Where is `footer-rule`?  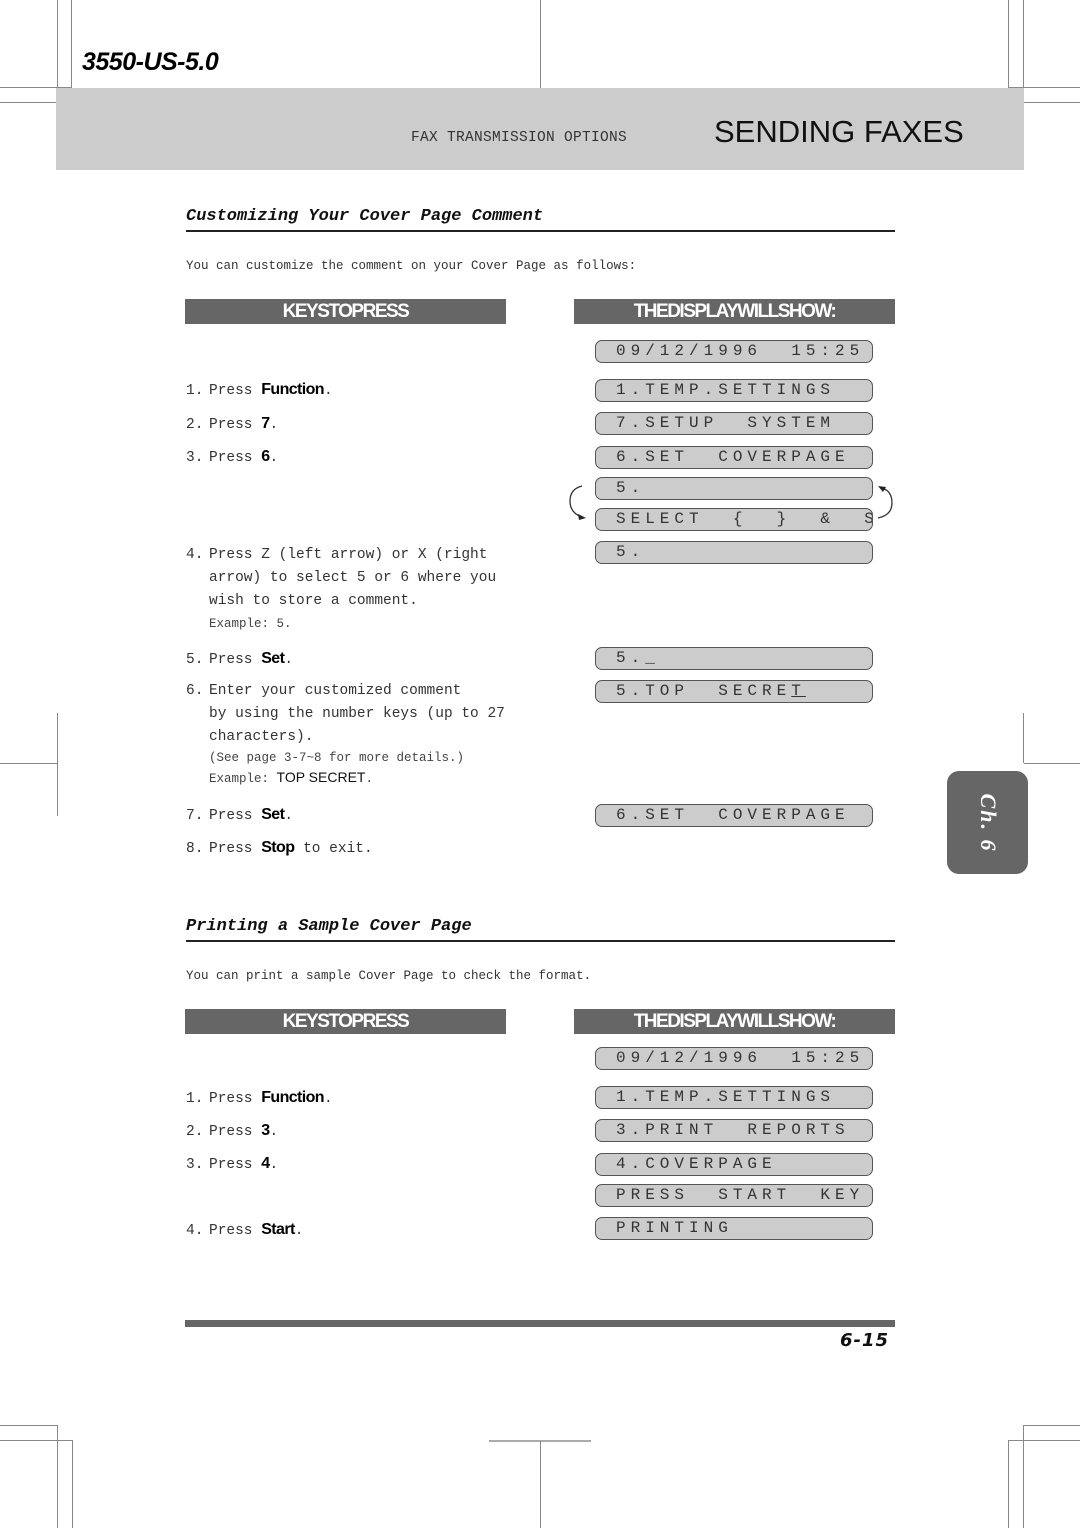 footer-rule is located at coordinates (540, 1323).